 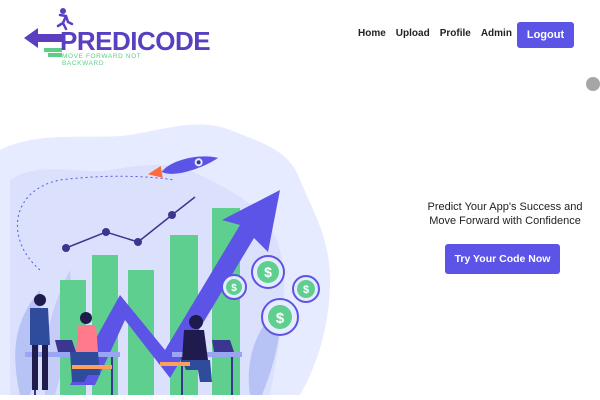 I want to click on logout-button: Logout, so click(x=545, y=35).